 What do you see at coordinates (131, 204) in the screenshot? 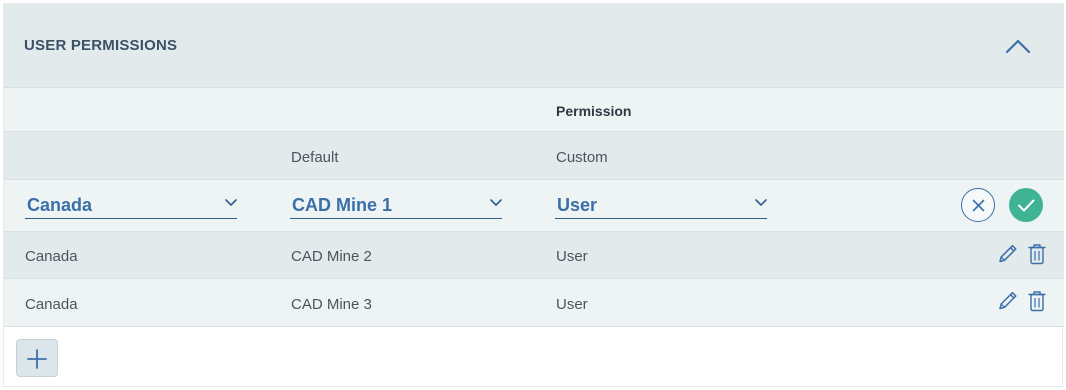
I see `country-select: Canada` at bounding box center [131, 204].